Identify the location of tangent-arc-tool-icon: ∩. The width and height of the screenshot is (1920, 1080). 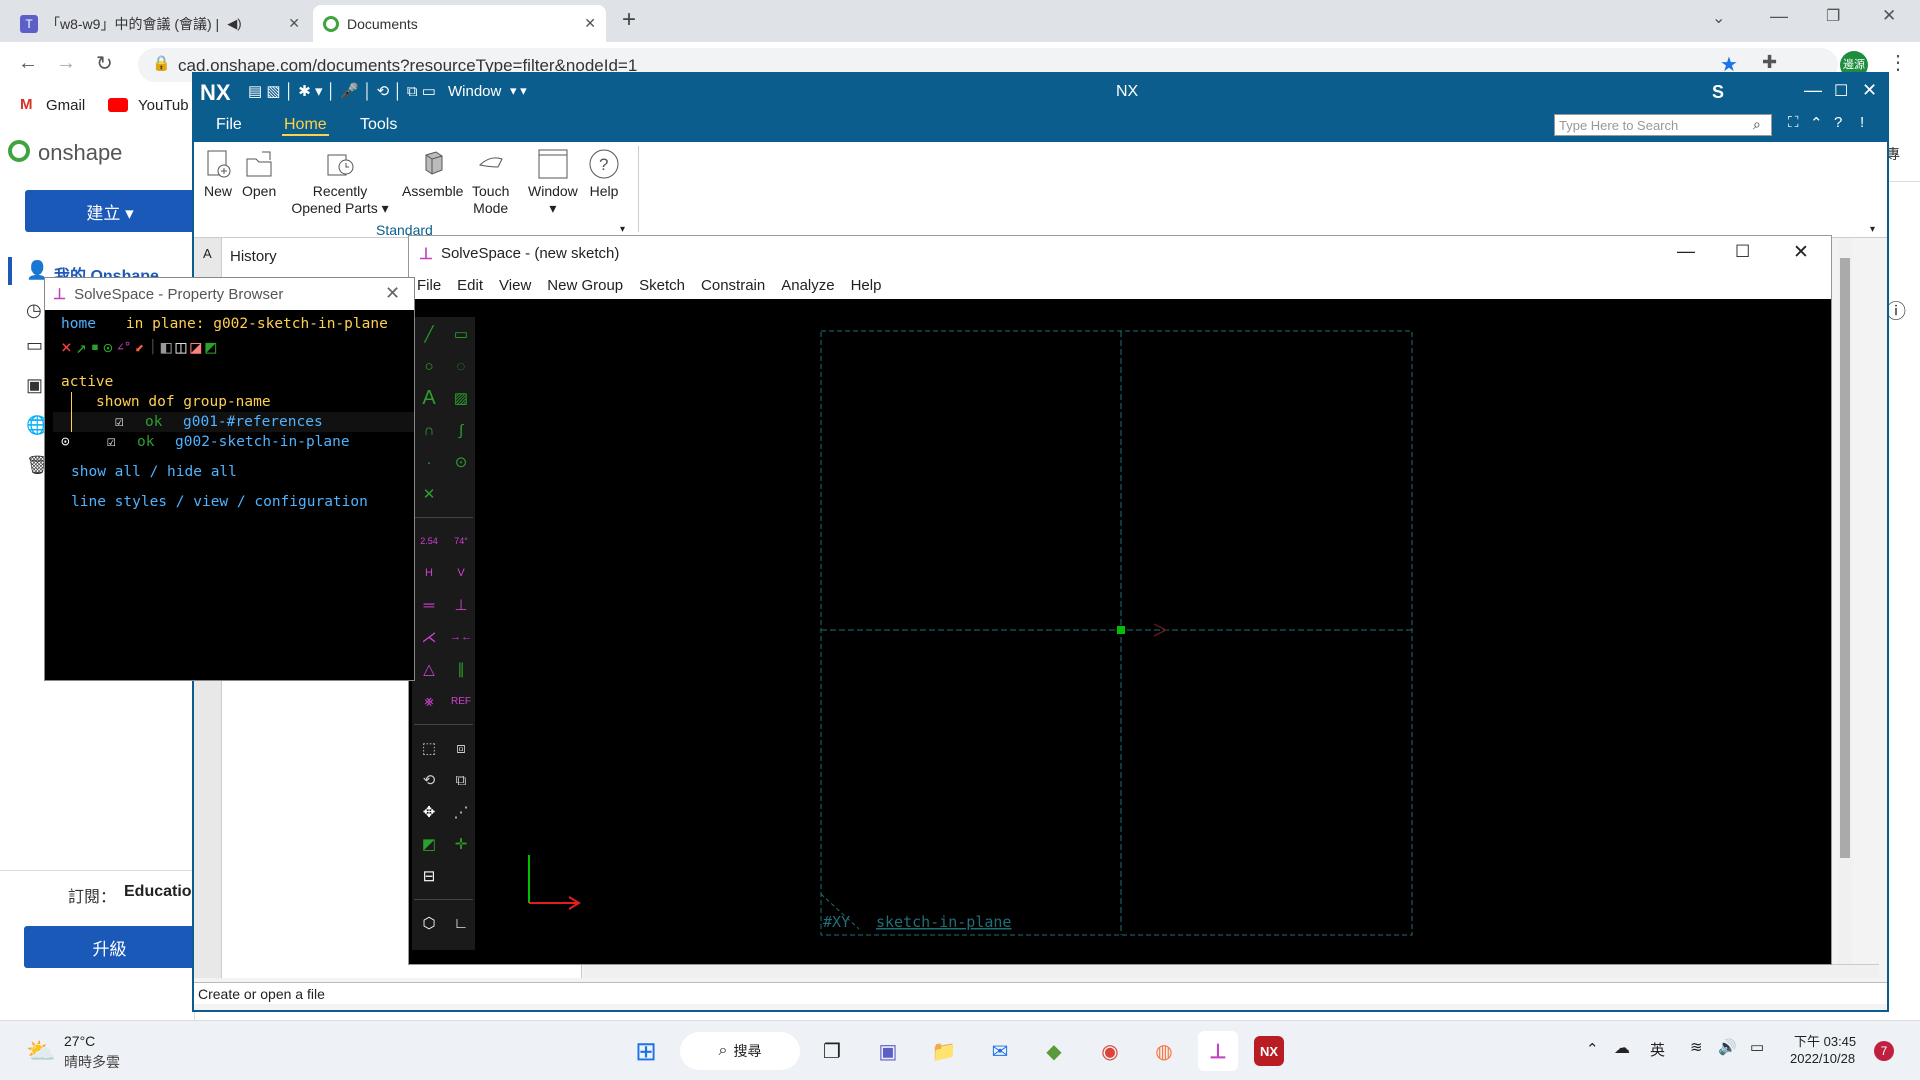
(429, 430).